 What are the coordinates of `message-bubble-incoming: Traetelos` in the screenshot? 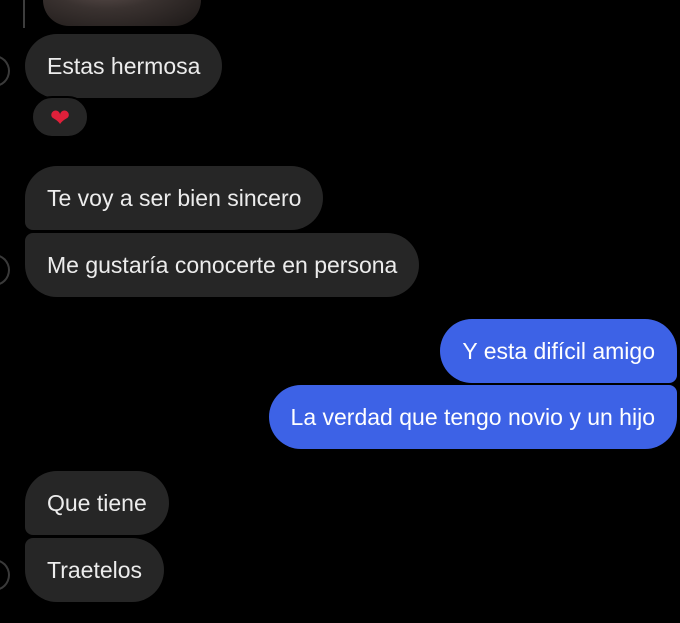 It's located at (95, 570).